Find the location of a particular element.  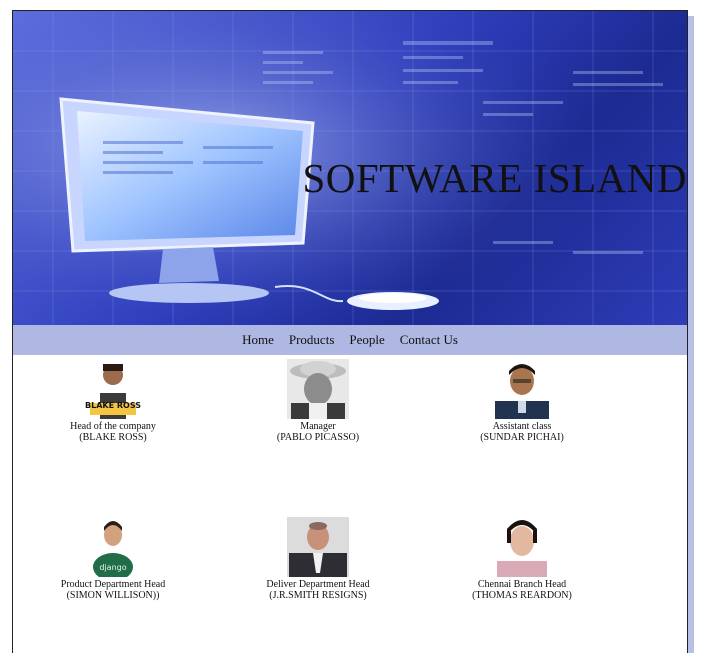

nav-contact-us: Contact Us is located at coordinates (429, 340).